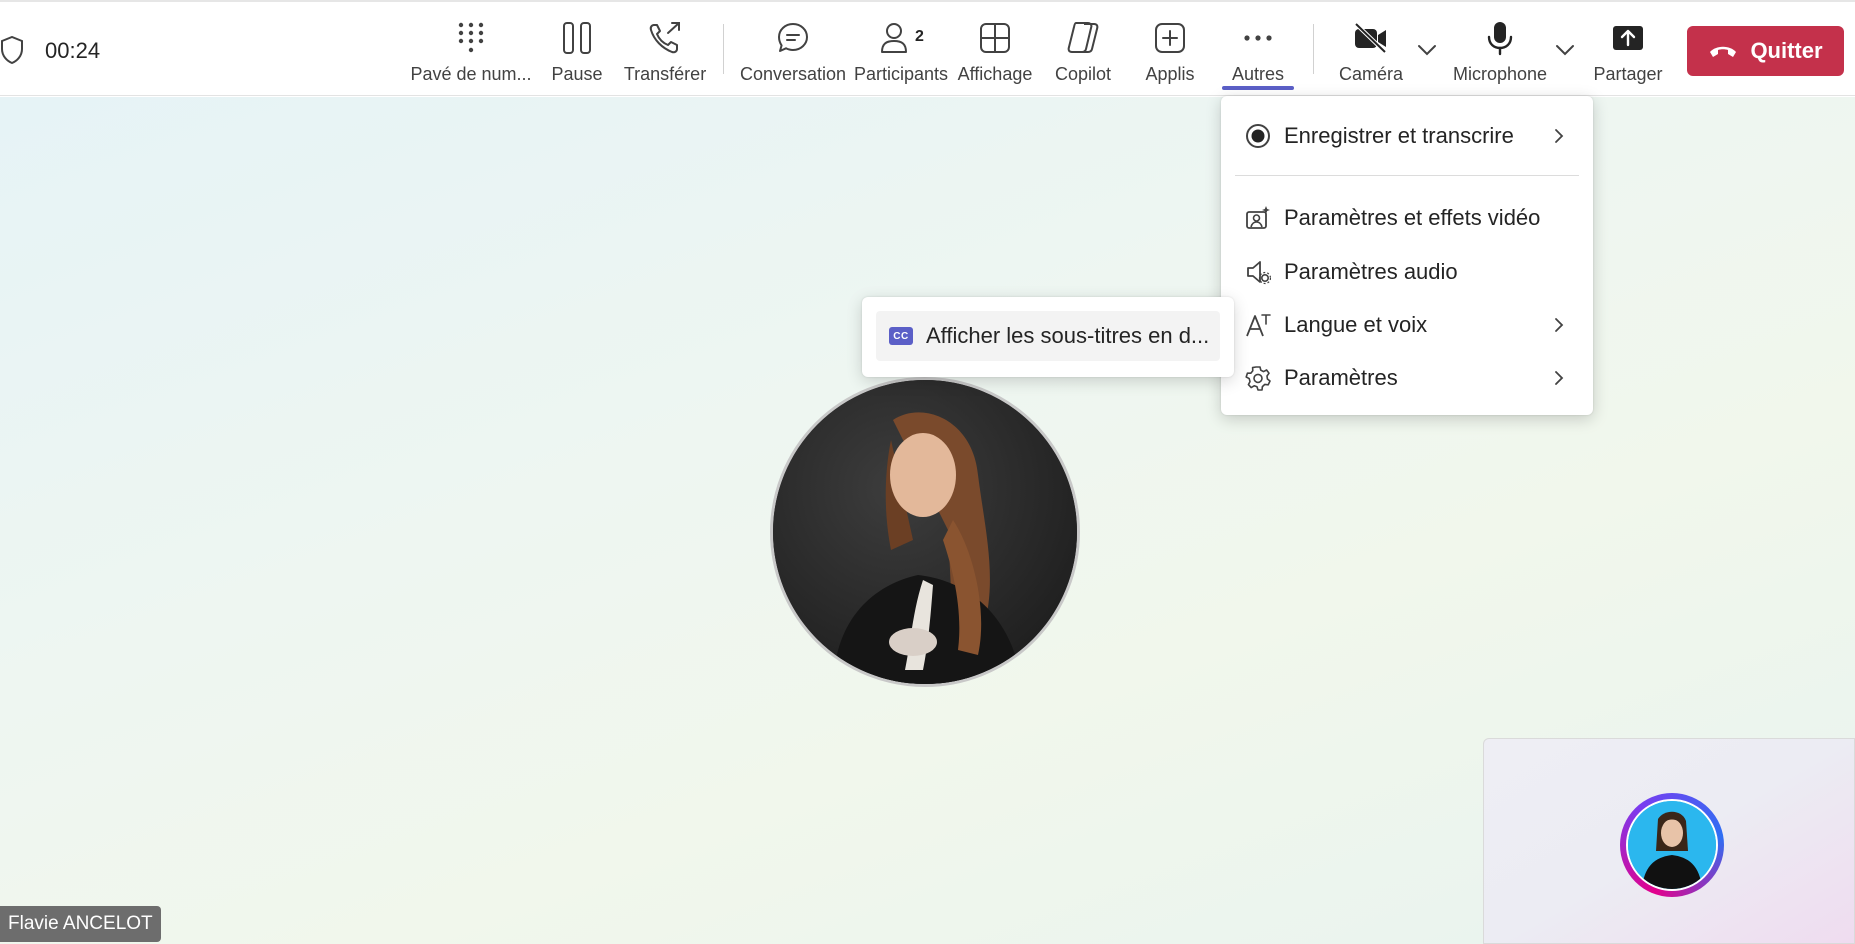 The width and height of the screenshot is (1855, 944). Describe the element at coordinates (1170, 38) in the screenshot. I see `add-app-icon` at that location.